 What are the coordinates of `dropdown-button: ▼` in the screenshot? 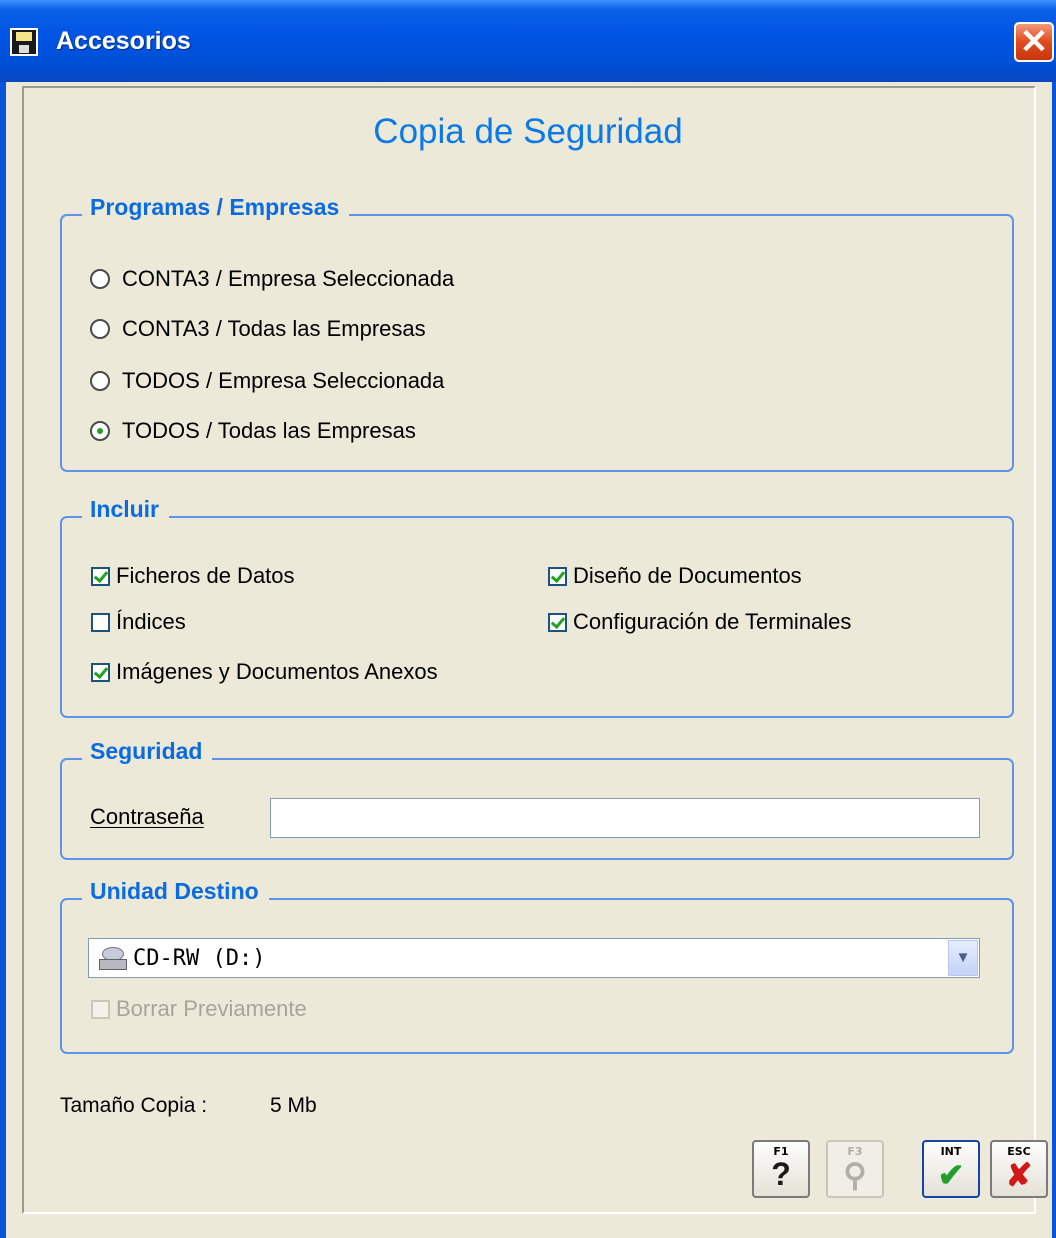 It's located at (963, 958).